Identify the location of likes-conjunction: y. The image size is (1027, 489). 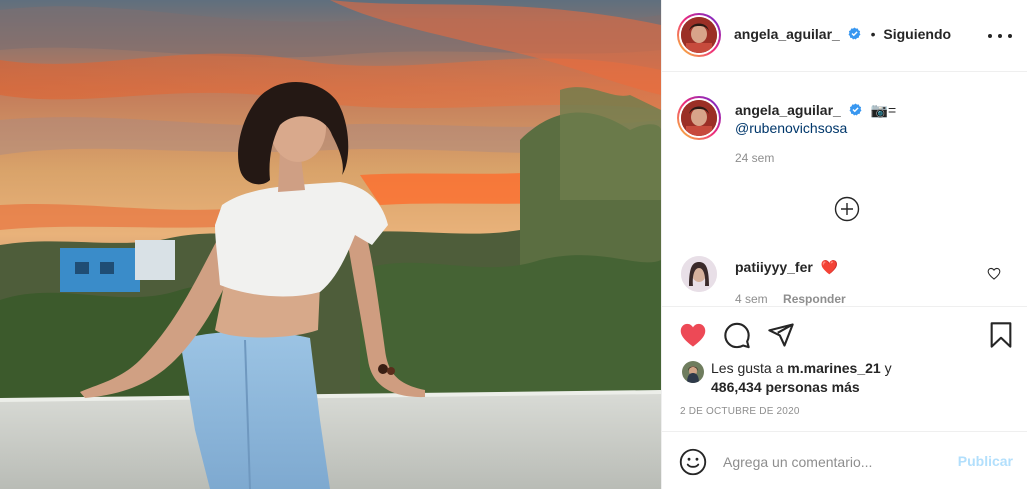
(888, 368).